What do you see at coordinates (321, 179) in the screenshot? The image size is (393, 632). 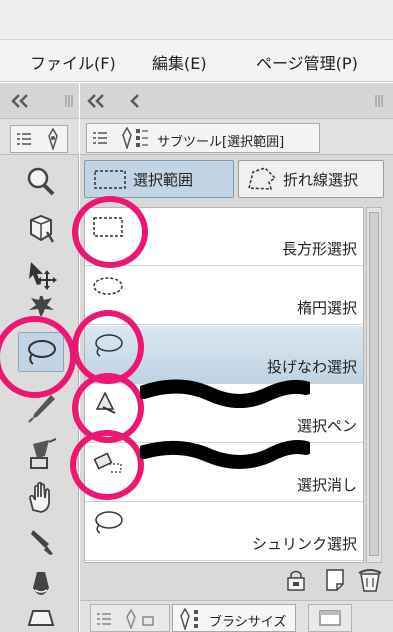 I see `subtab-label: 折れ線選択` at bounding box center [321, 179].